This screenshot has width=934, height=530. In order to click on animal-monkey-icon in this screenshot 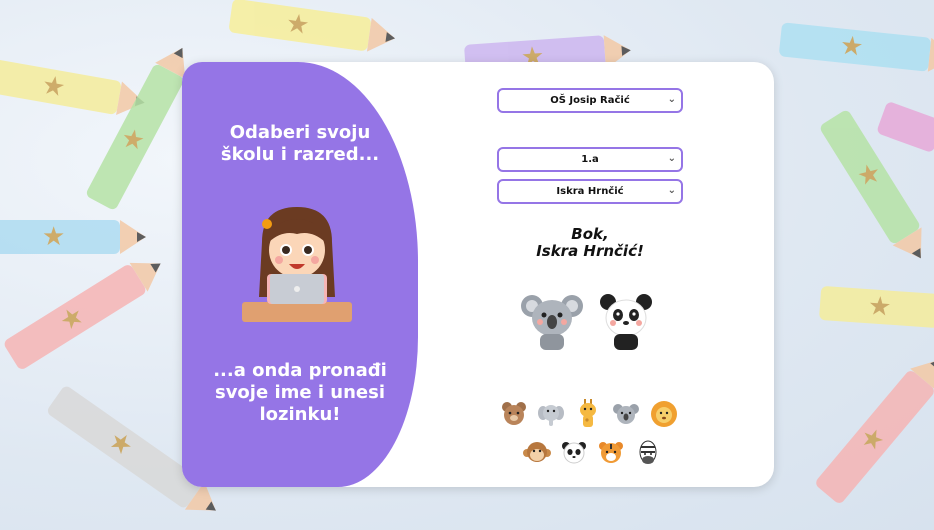, I will do `click(537, 453)`.